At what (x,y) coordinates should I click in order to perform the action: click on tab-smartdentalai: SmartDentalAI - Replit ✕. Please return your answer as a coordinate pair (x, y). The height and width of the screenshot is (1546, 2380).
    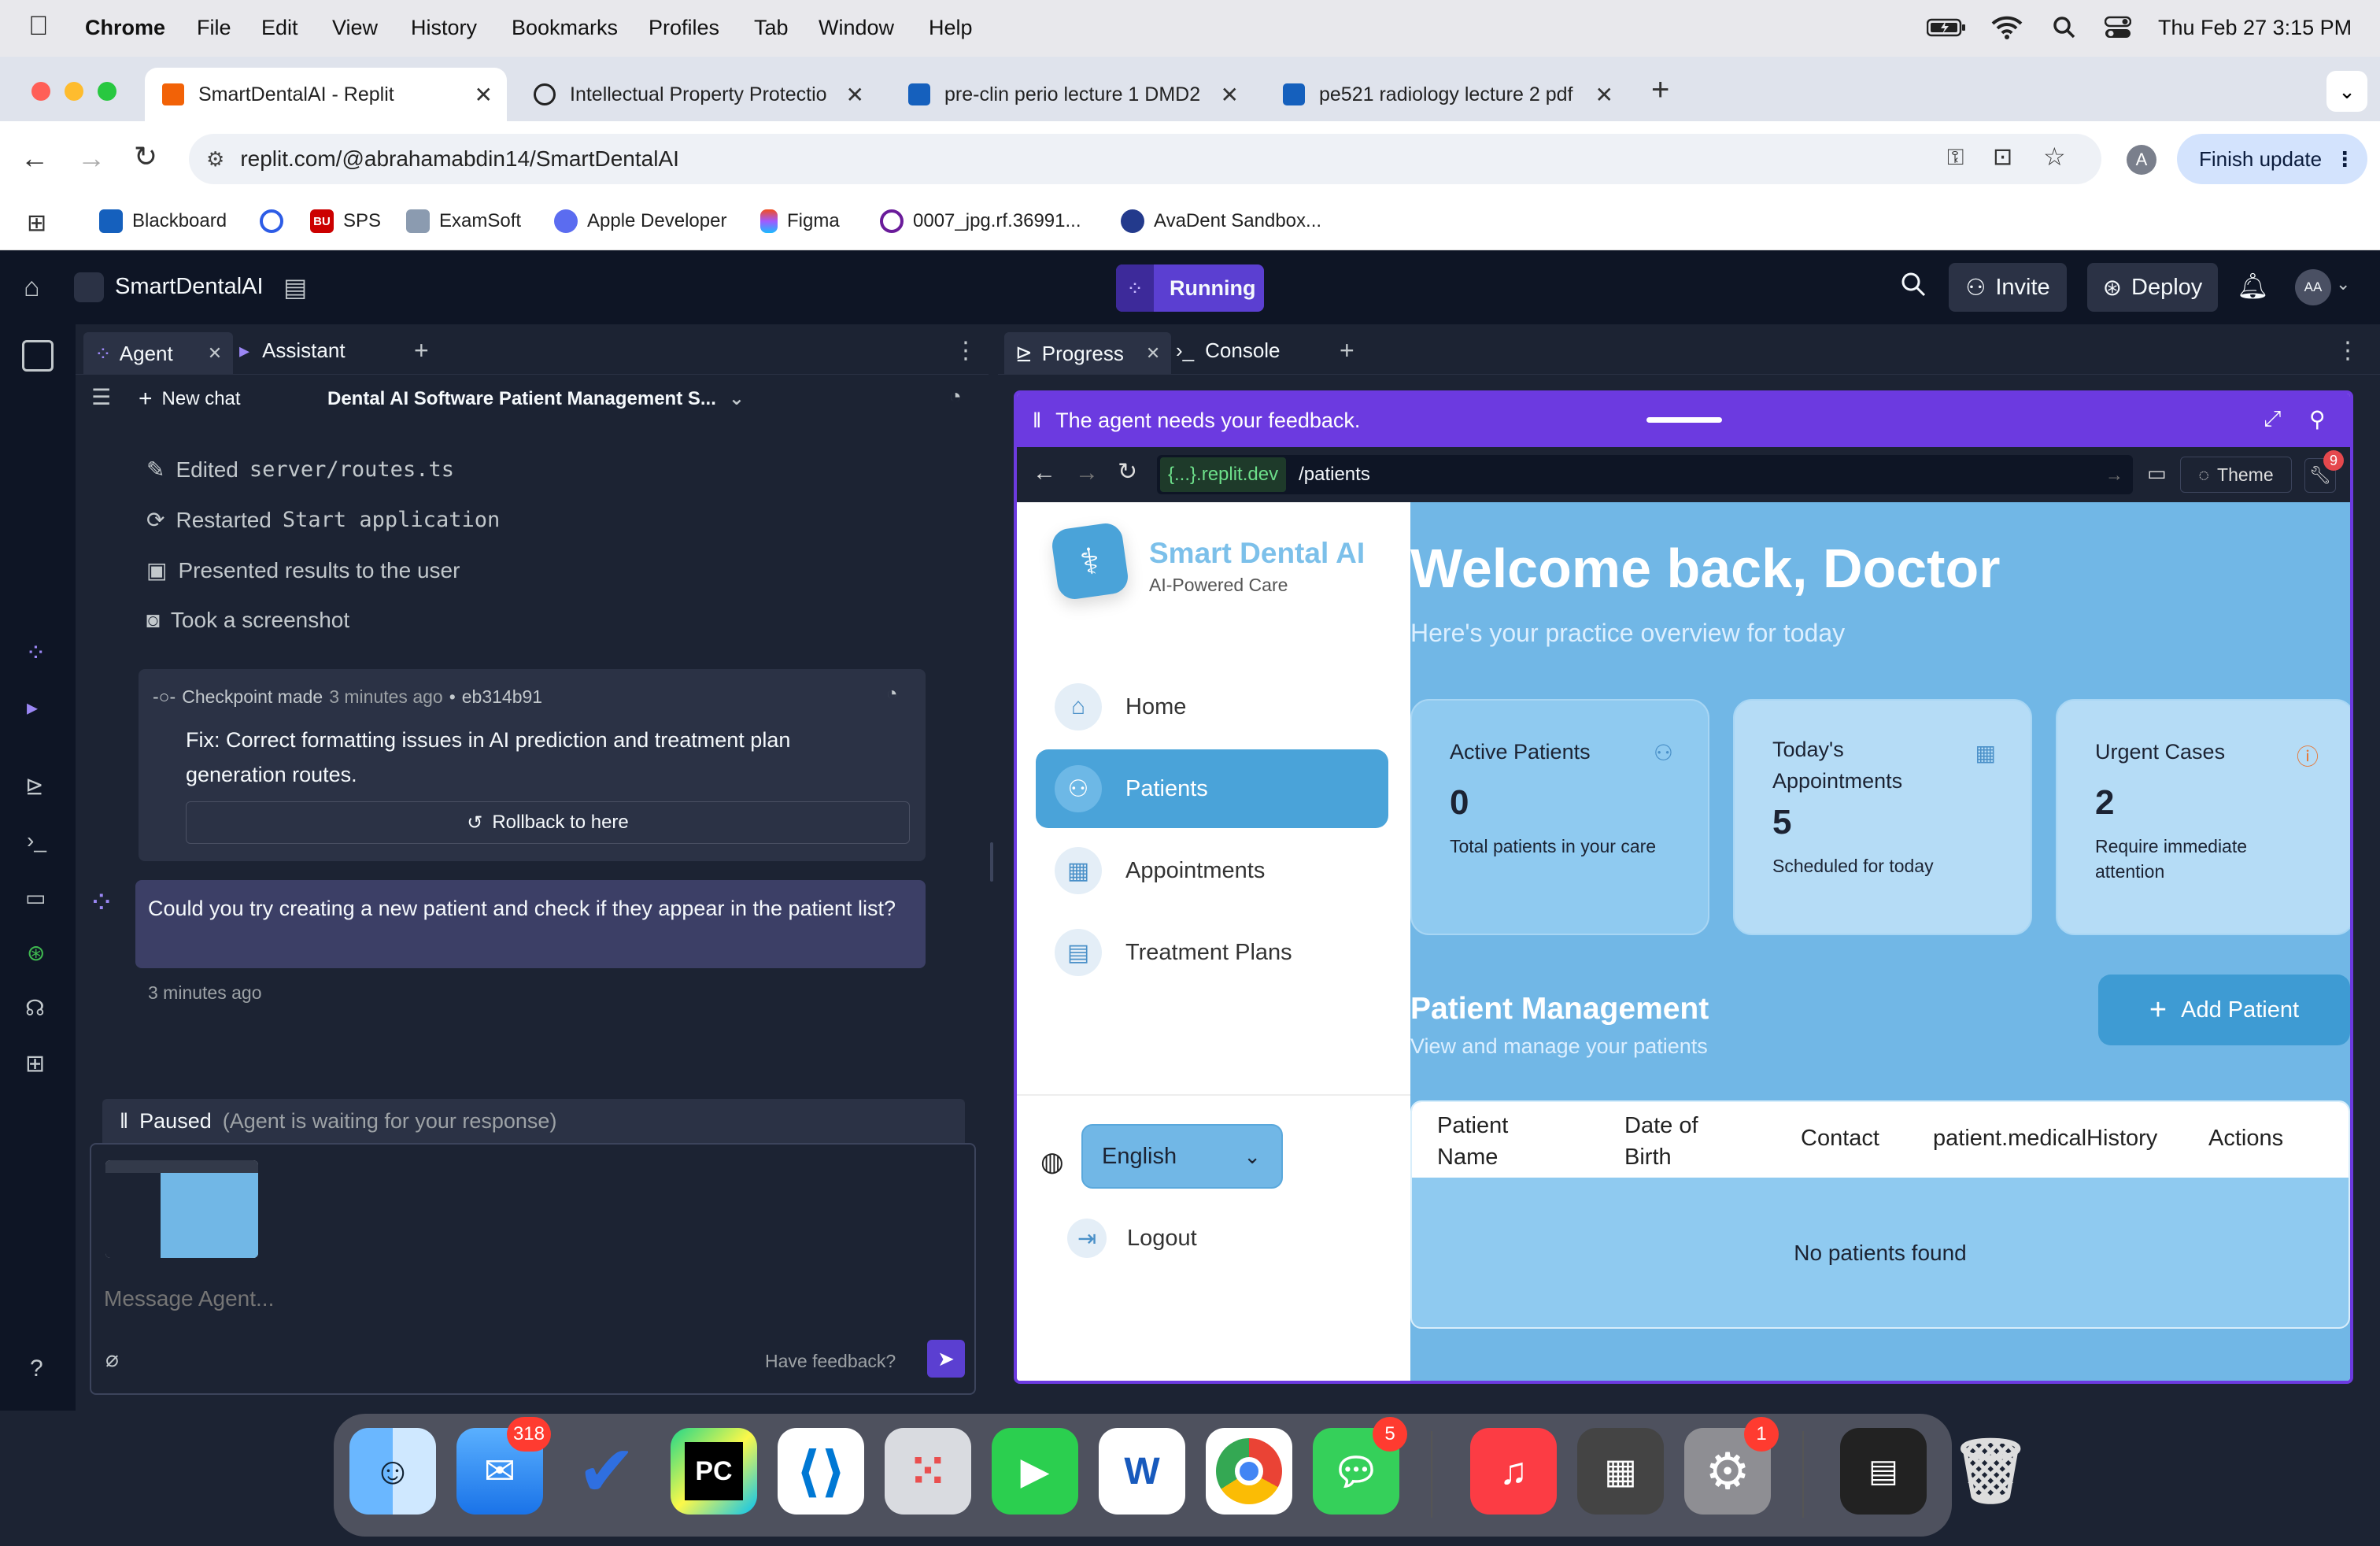
    Looking at the image, I should click on (326, 95).